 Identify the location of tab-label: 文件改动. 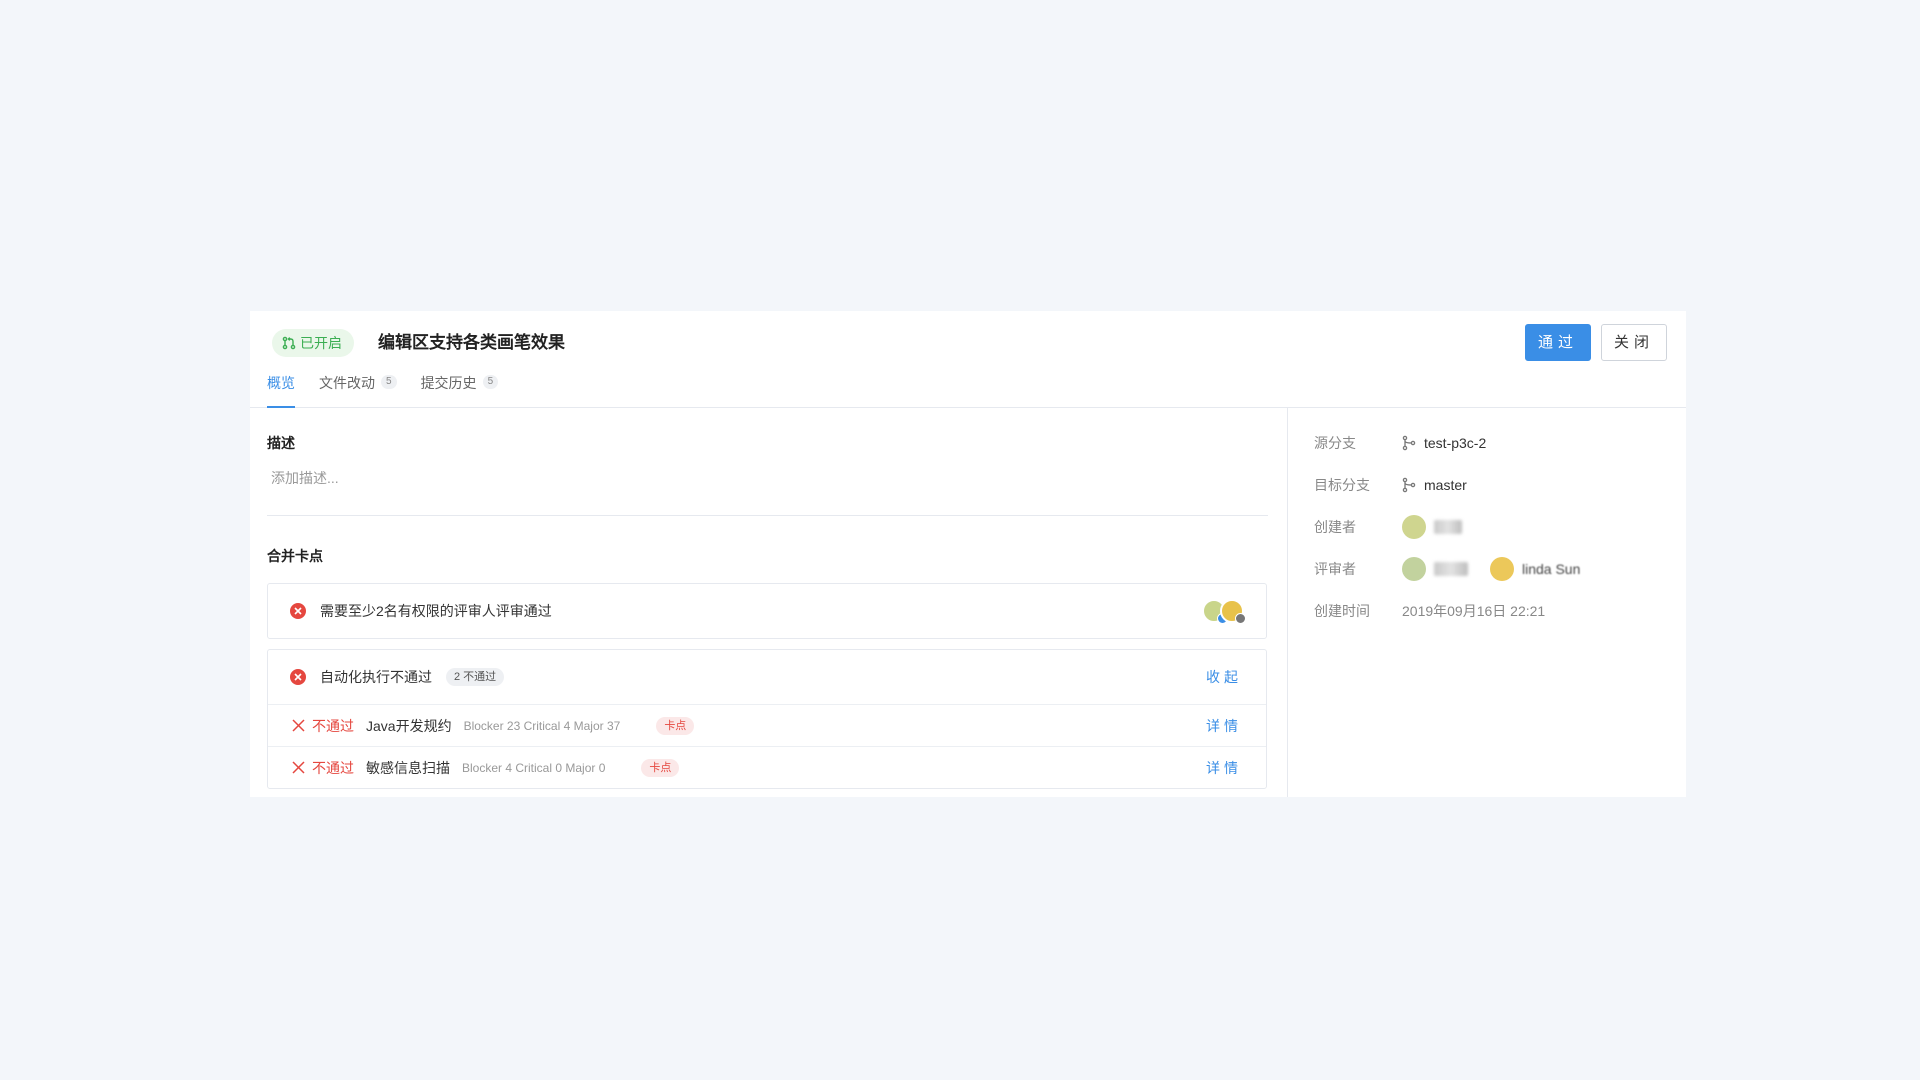
(347, 383).